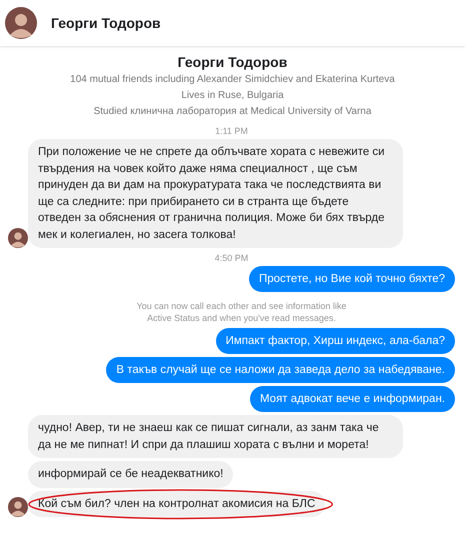 The height and width of the screenshot is (540, 465). What do you see at coordinates (335, 341) in the screenshot?
I see `message-bubble: Импакт фактор, Хирш индекс, ала-бала?` at bounding box center [335, 341].